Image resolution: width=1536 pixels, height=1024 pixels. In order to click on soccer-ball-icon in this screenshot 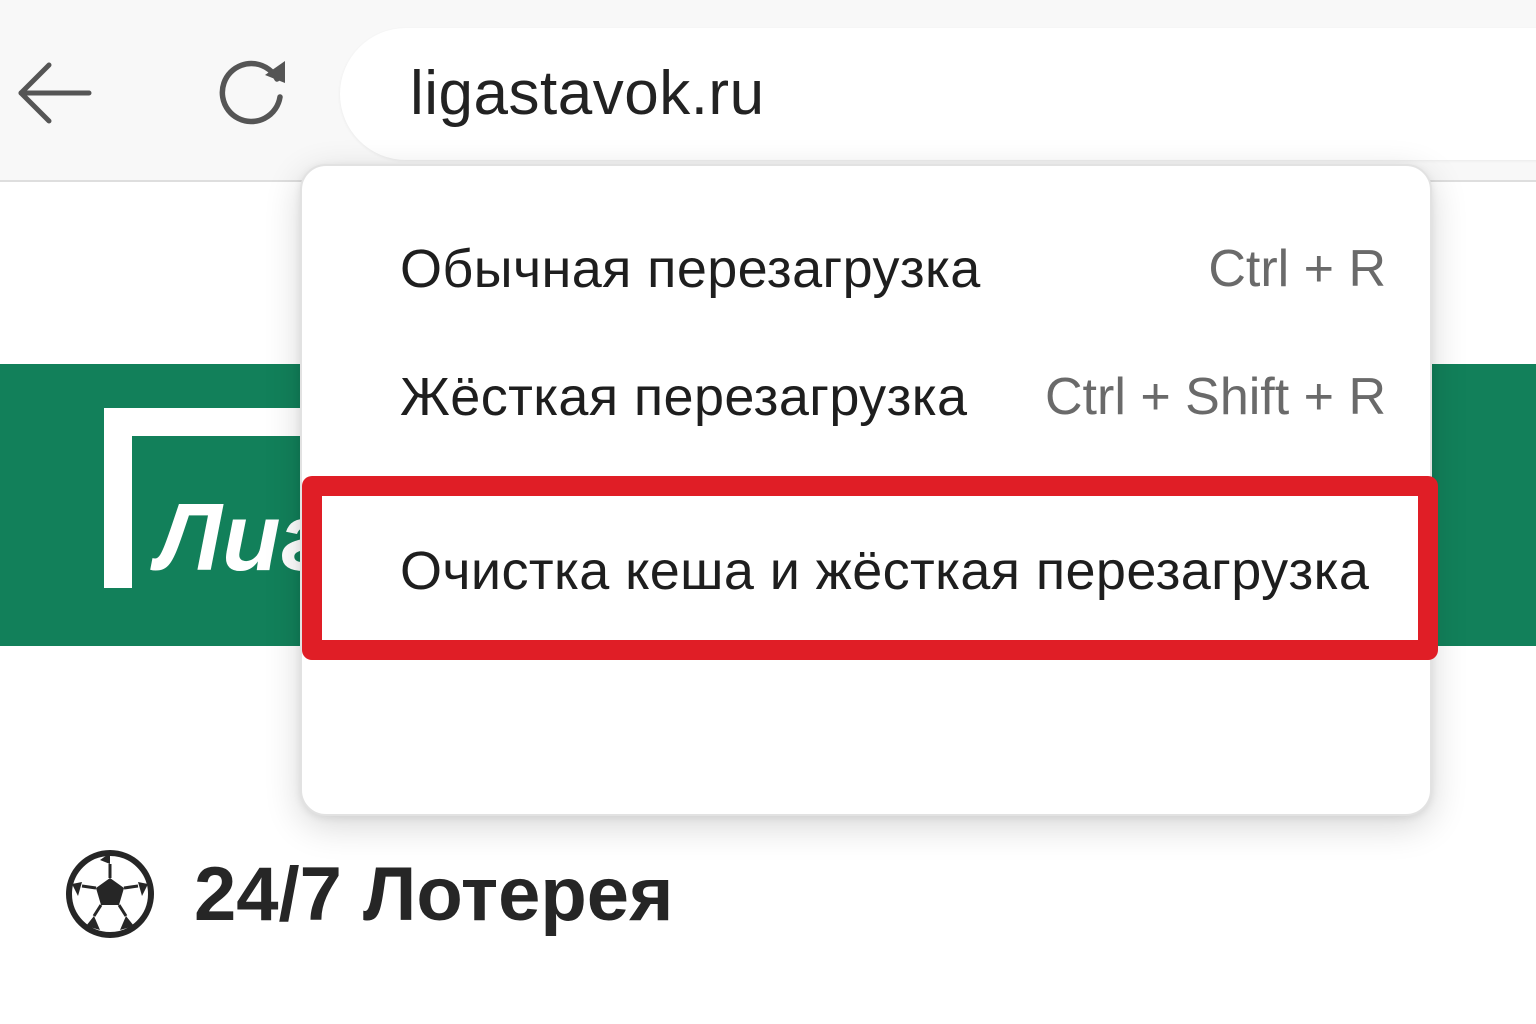, I will do `click(110, 894)`.